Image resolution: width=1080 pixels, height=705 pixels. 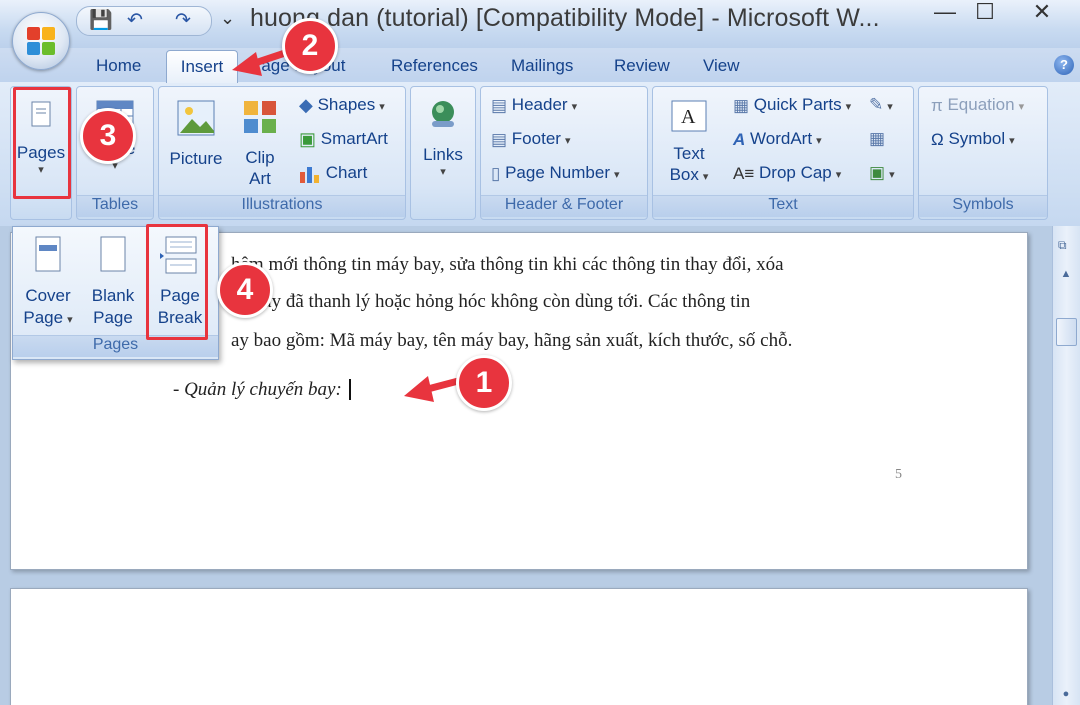 What do you see at coordinates (349, 225) in the screenshot?
I see `annotation-arrows` at bounding box center [349, 225].